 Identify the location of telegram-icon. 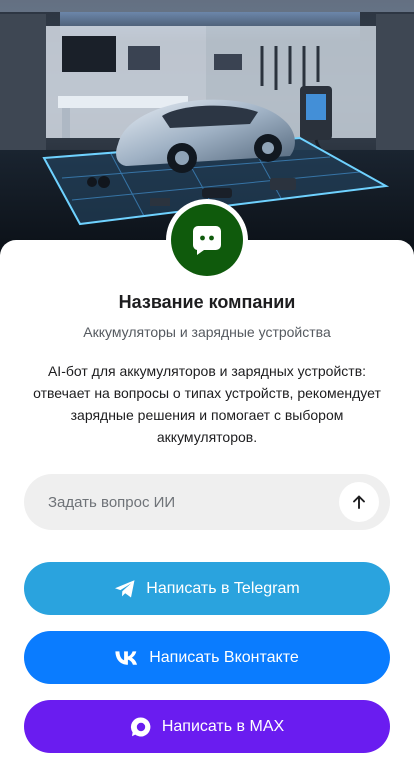
(125, 589).